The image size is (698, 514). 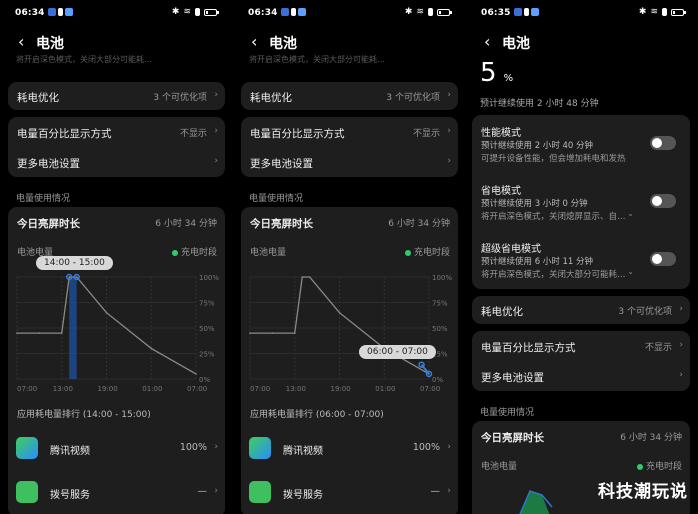 What do you see at coordinates (643, 492) in the screenshot?
I see `watermark-text: 科技潮玩说` at bounding box center [643, 492].